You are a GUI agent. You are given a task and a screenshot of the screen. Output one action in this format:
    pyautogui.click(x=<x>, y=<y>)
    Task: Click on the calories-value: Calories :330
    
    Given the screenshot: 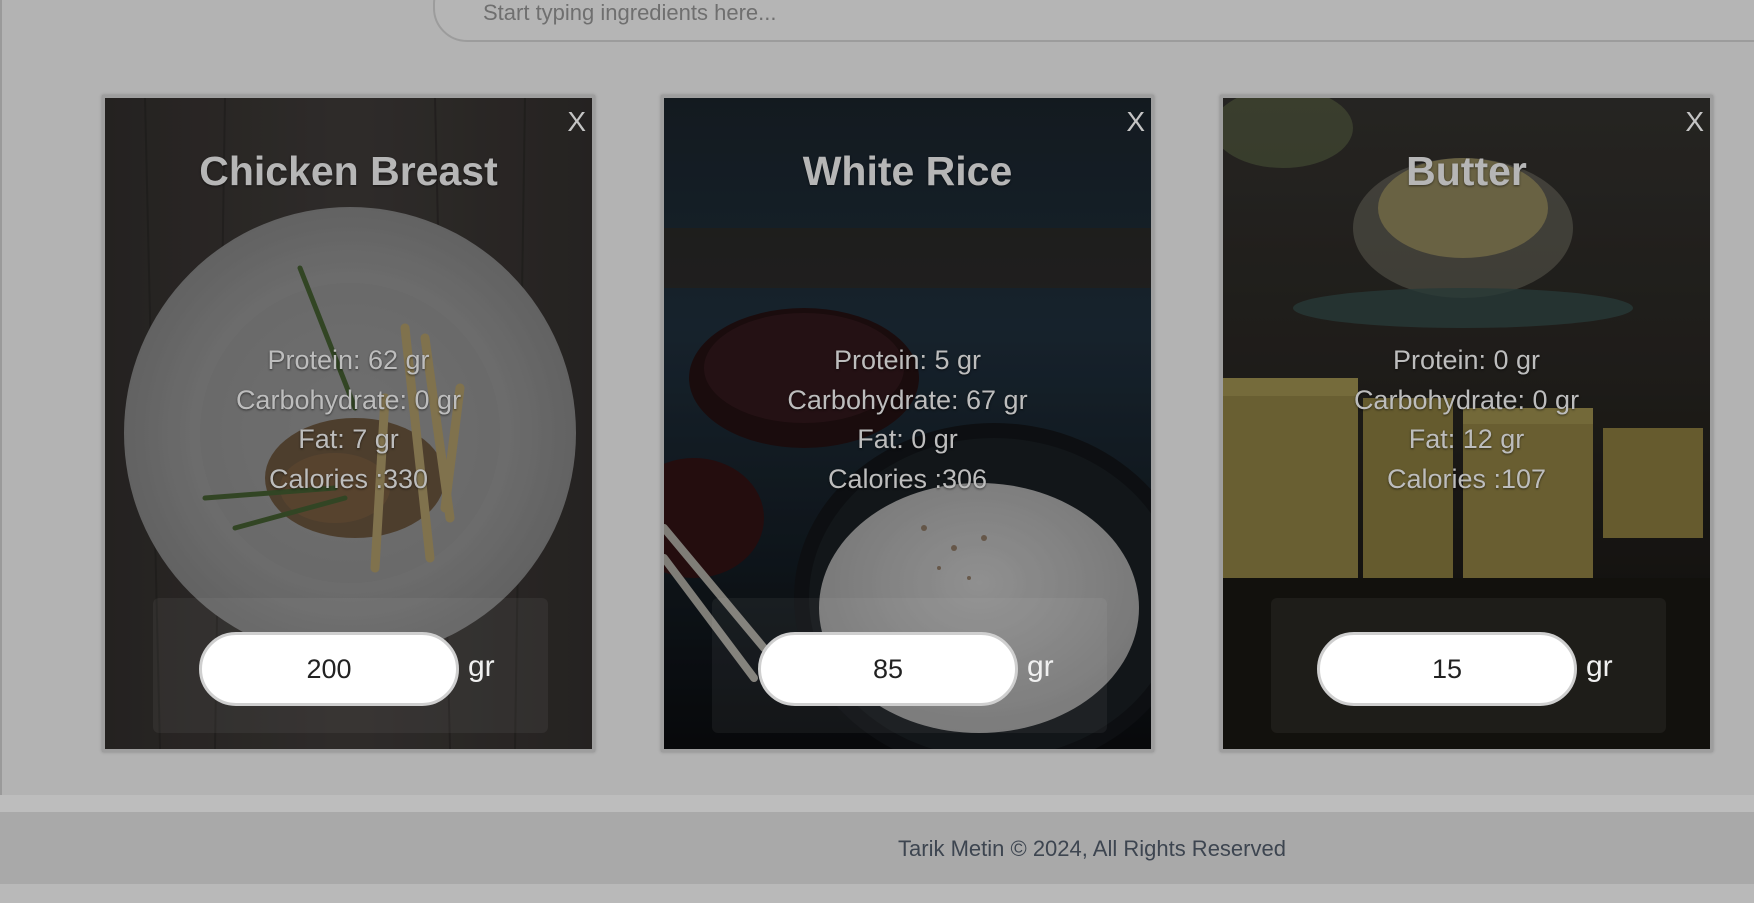 What is the action you would take?
    pyautogui.click(x=348, y=478)
    